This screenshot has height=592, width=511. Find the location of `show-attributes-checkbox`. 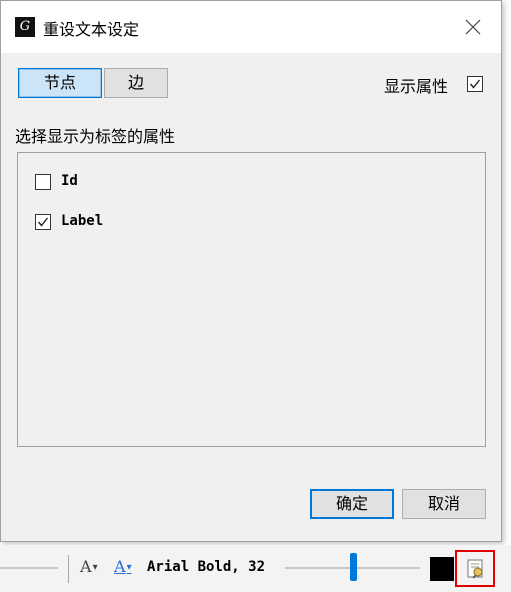

show-attributes-checkbox is located at coordinates (475, 84).